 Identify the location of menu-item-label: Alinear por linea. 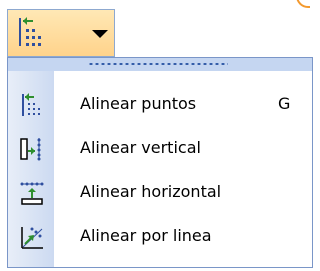
(146, 235).